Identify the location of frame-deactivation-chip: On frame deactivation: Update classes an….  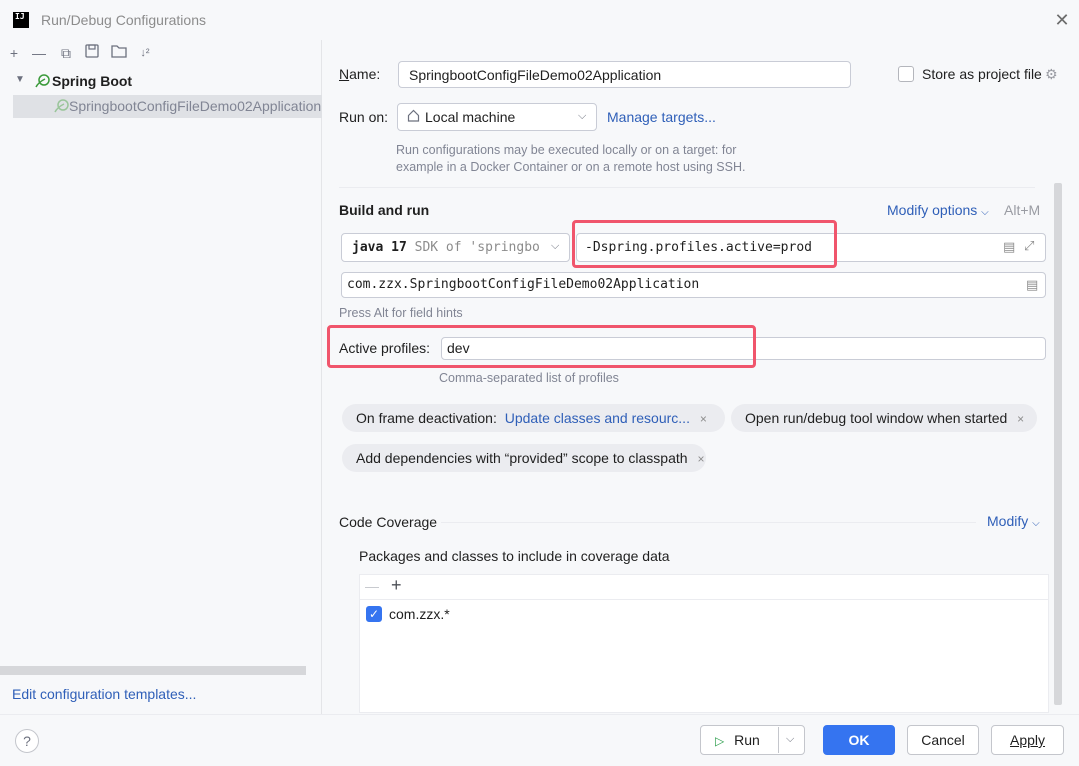
(533, 418).